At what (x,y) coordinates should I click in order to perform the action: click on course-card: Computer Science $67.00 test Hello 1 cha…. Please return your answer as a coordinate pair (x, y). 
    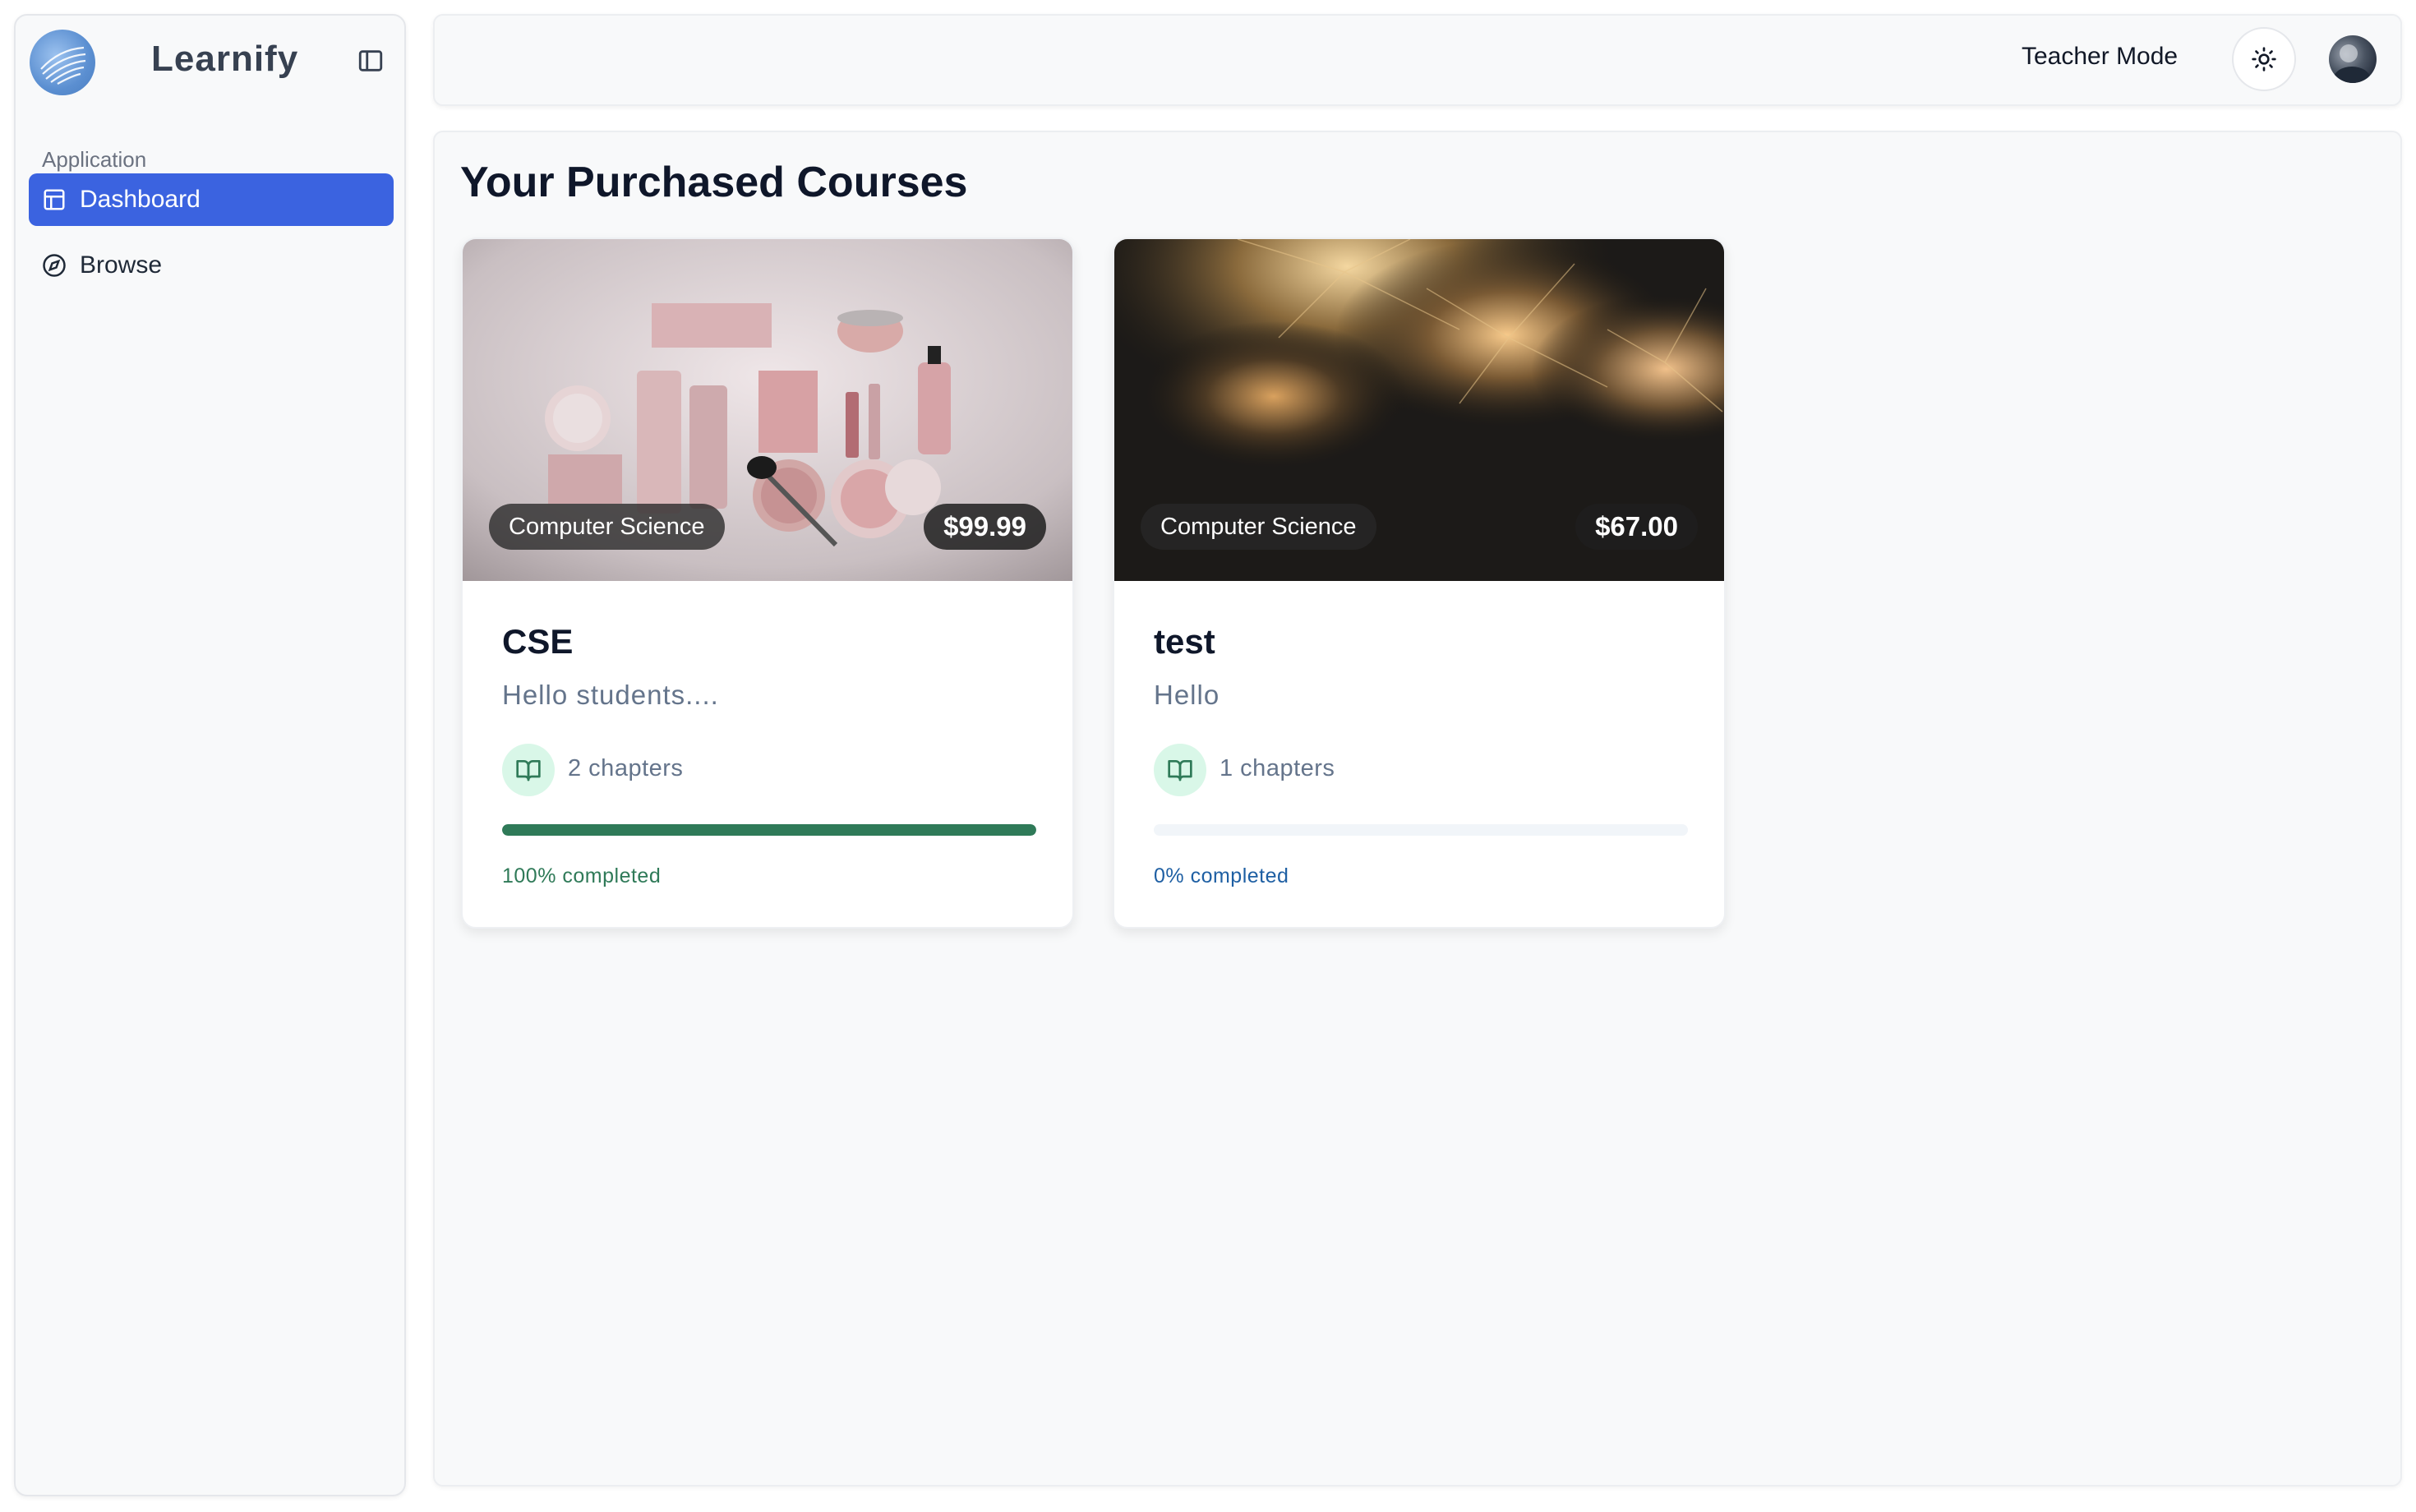
    Looking at the image, I should click on (1420, 583).